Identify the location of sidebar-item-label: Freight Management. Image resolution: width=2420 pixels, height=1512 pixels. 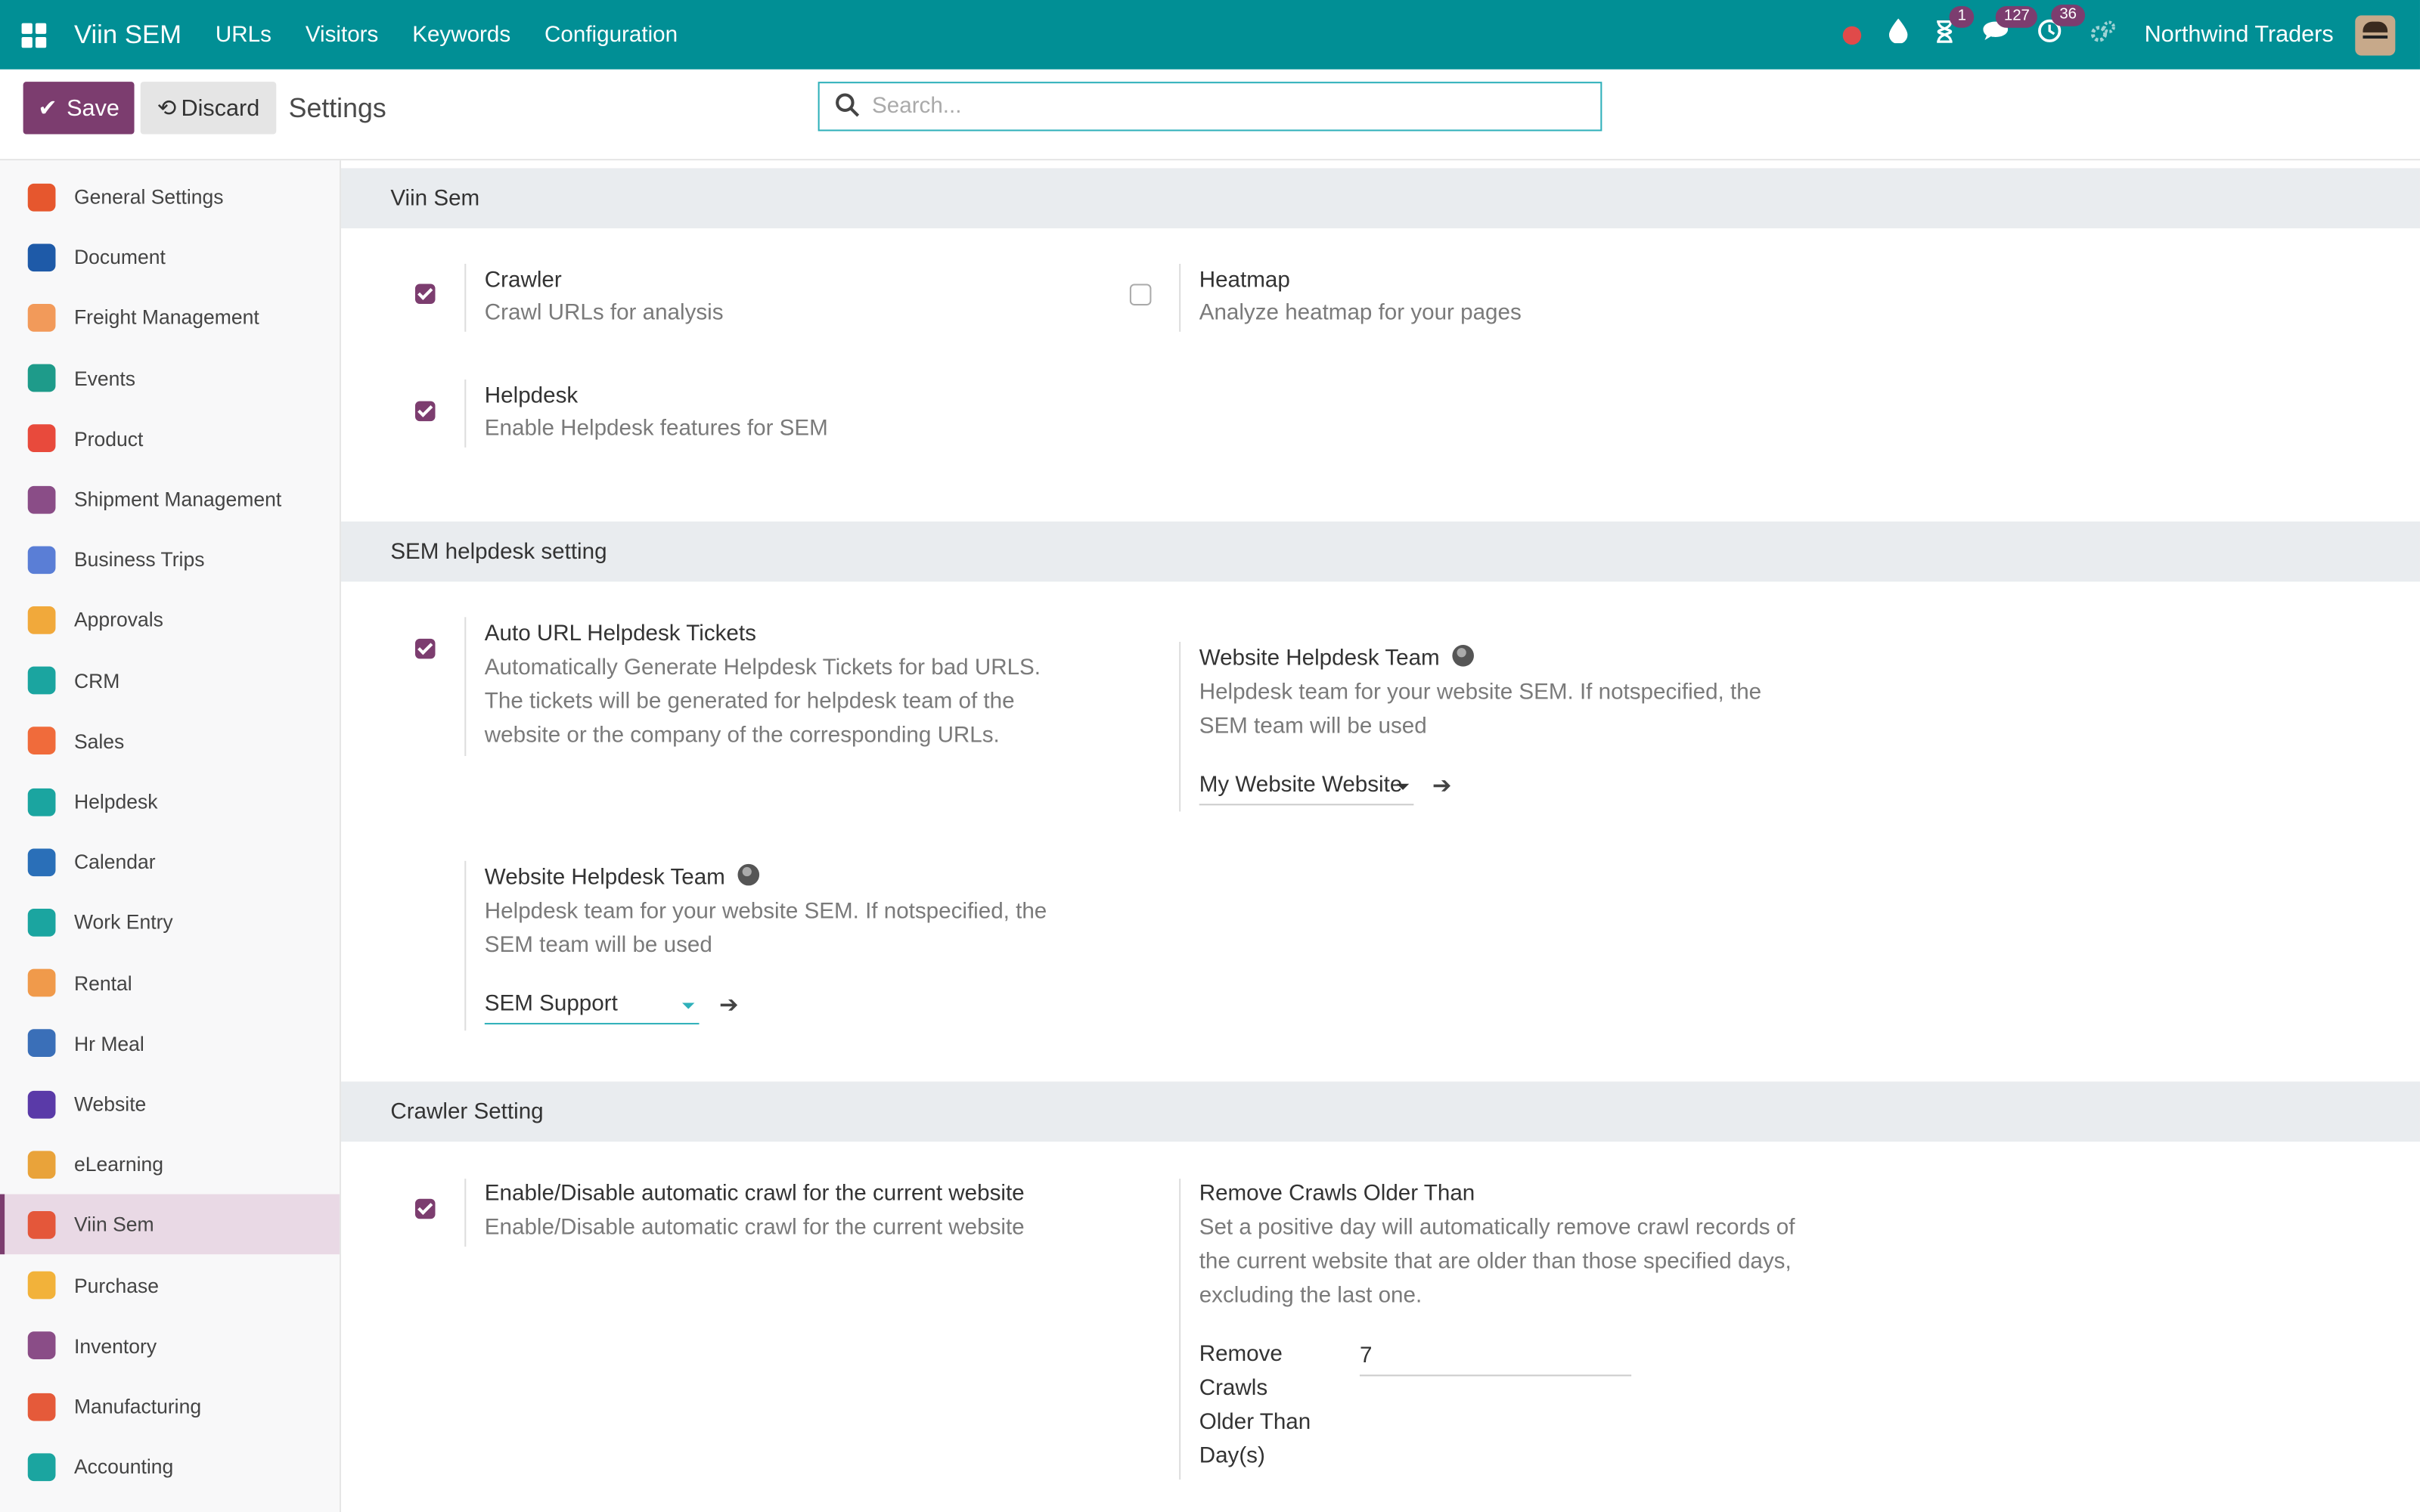
(166, 317).